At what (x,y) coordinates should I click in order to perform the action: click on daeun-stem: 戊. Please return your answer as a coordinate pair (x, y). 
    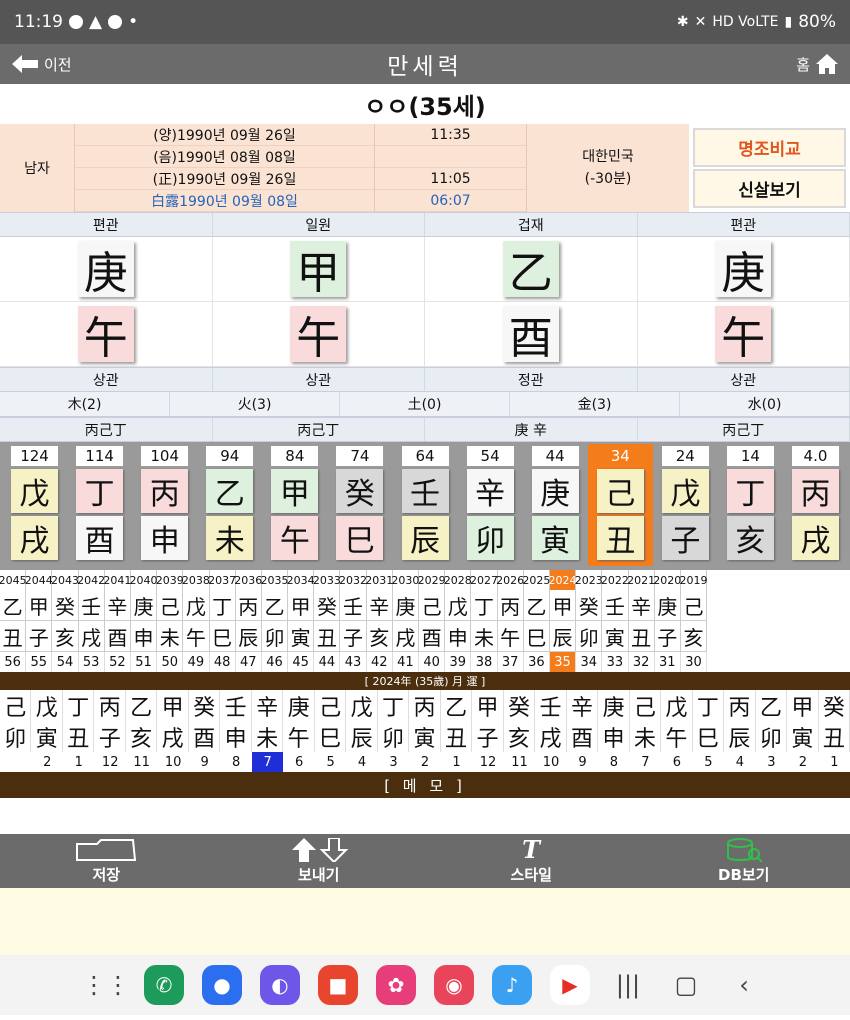
    Looking at the image, I should click on (685, 491).